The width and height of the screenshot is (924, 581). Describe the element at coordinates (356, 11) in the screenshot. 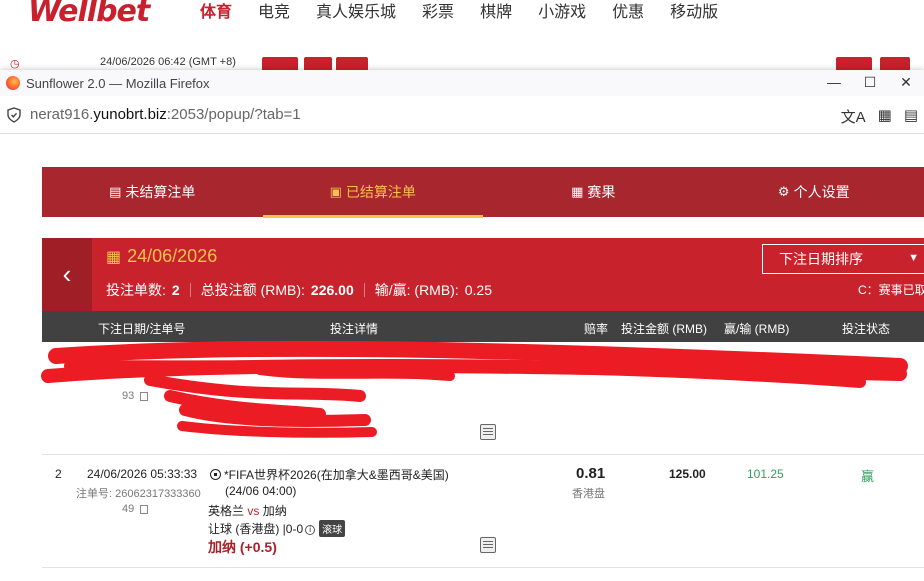

I see `site-menu-live-casino: 真人娱乐城` at that location.